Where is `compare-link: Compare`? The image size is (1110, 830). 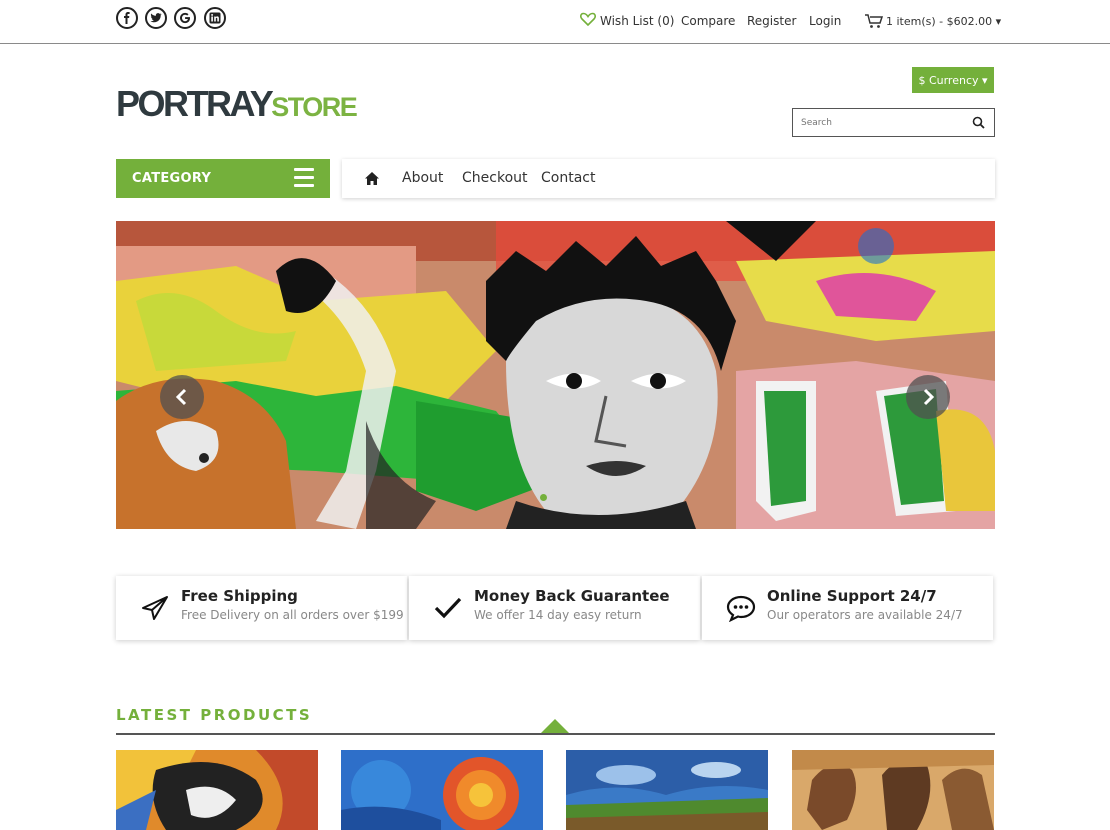 compare-link: Compare is located at coordinates (708, 21).